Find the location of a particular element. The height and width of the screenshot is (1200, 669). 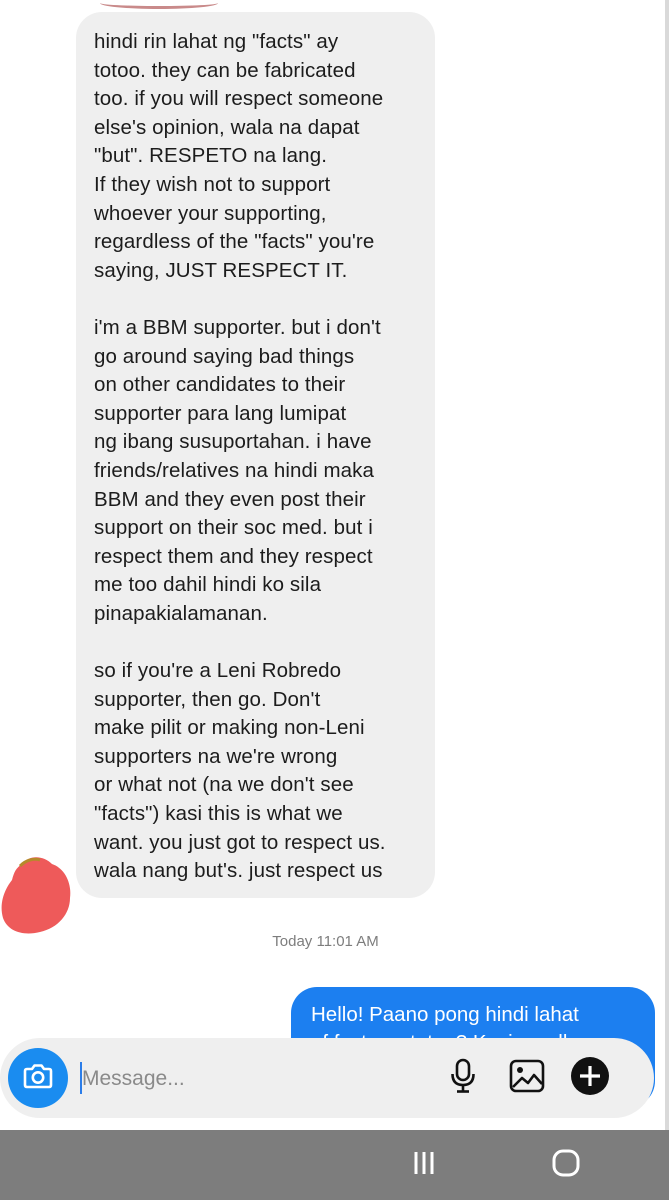

home-button is located at coordinates (566, 1165).